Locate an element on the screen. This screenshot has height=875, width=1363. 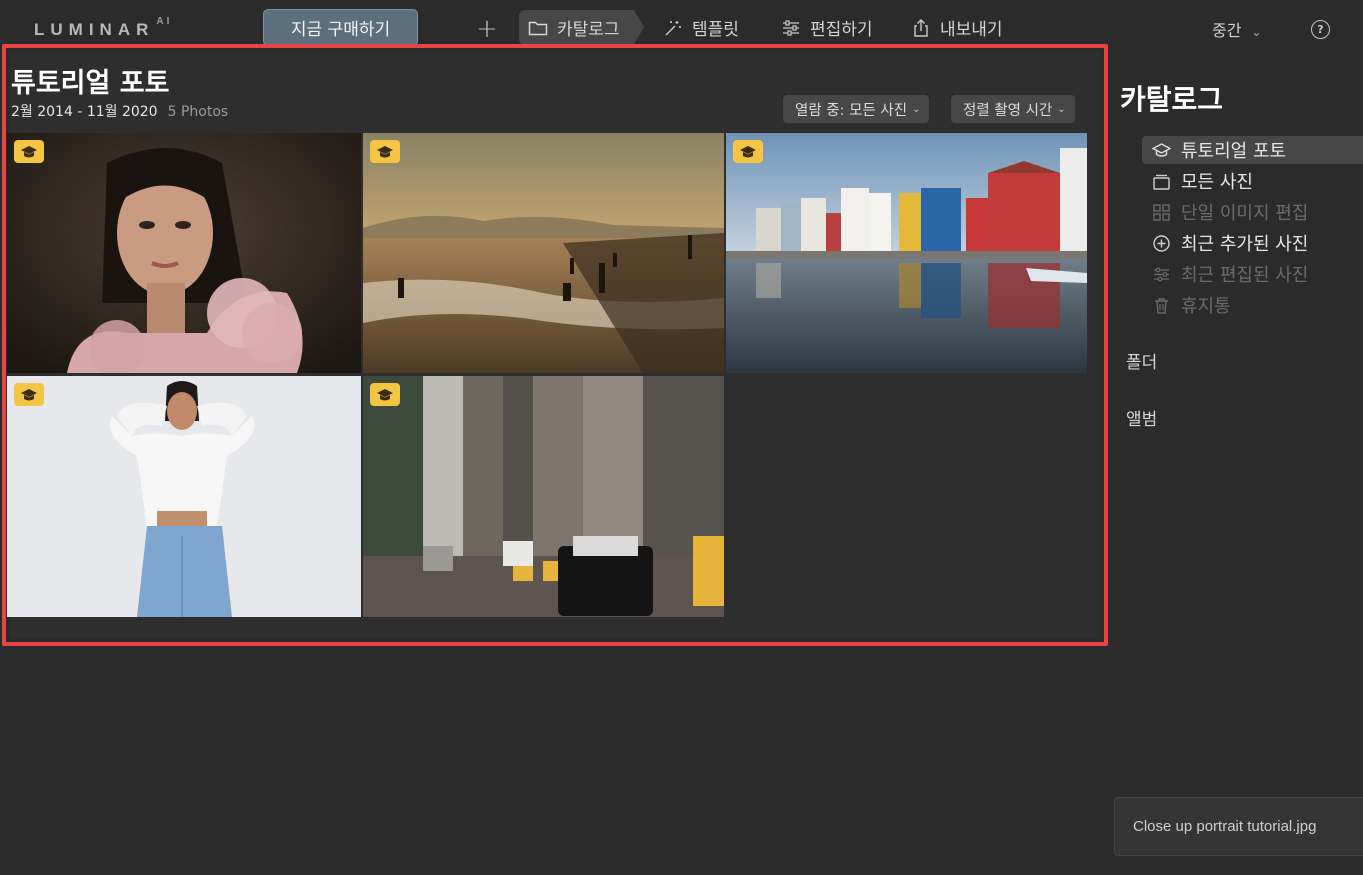
tab-export: 내보내기 is located at coordinates (957, 27).